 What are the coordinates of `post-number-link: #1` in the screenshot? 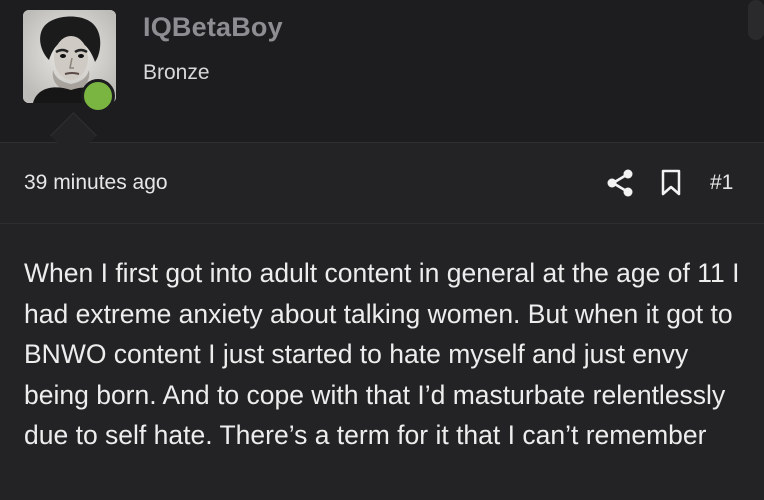 It's located at (721, 183).